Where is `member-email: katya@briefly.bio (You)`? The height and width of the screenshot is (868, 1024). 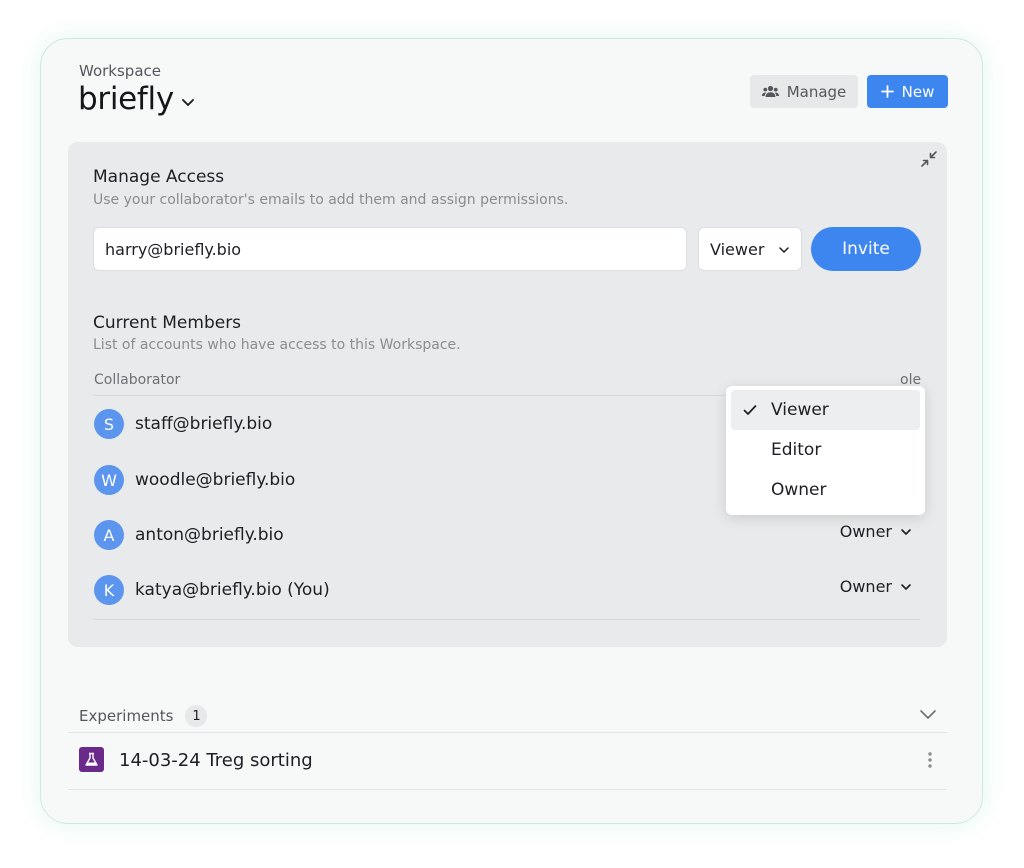 member-email: katya@briefly.bio (You) is located at coordinates (232, 590).